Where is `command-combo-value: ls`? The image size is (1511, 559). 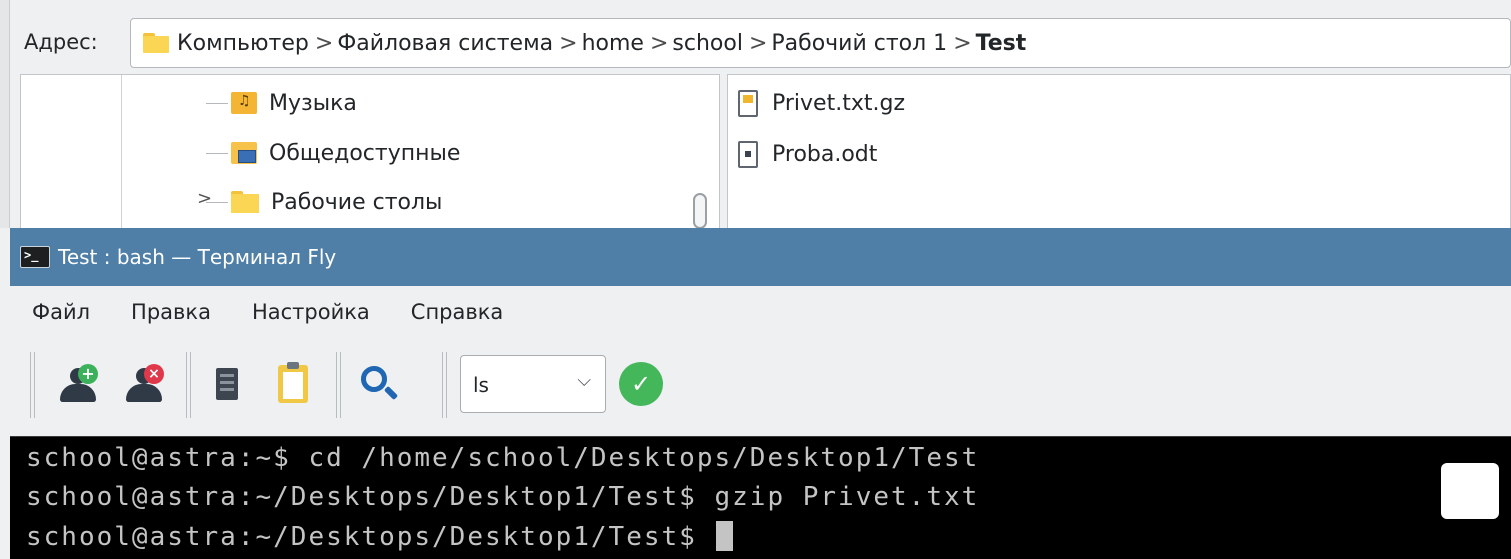
command-combo-value: ls is located at coordinates (481, 385).